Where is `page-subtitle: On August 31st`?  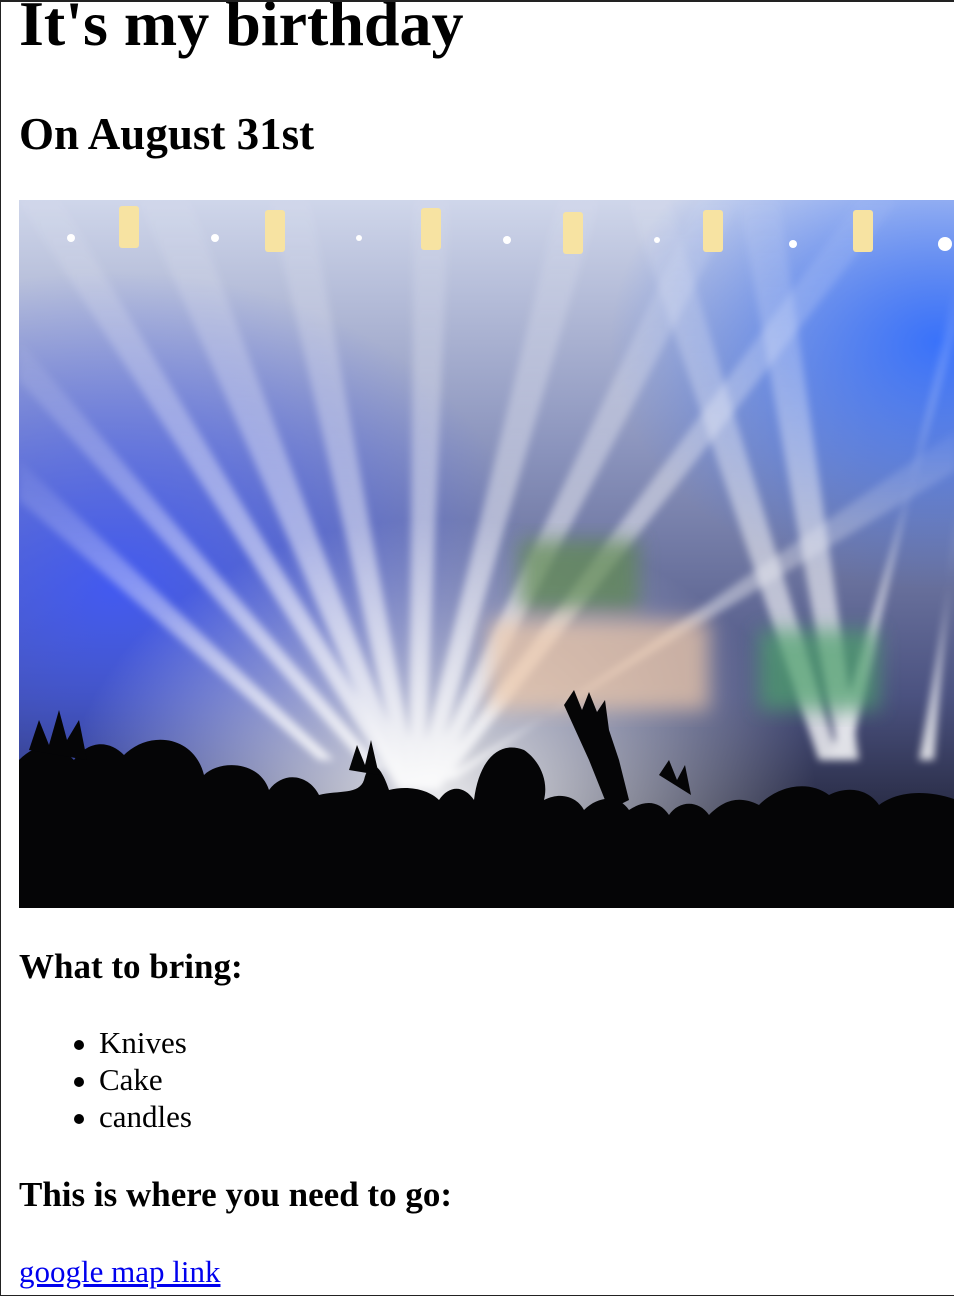 page-subtitle: On August 31st is located at coordinates (167, 134).